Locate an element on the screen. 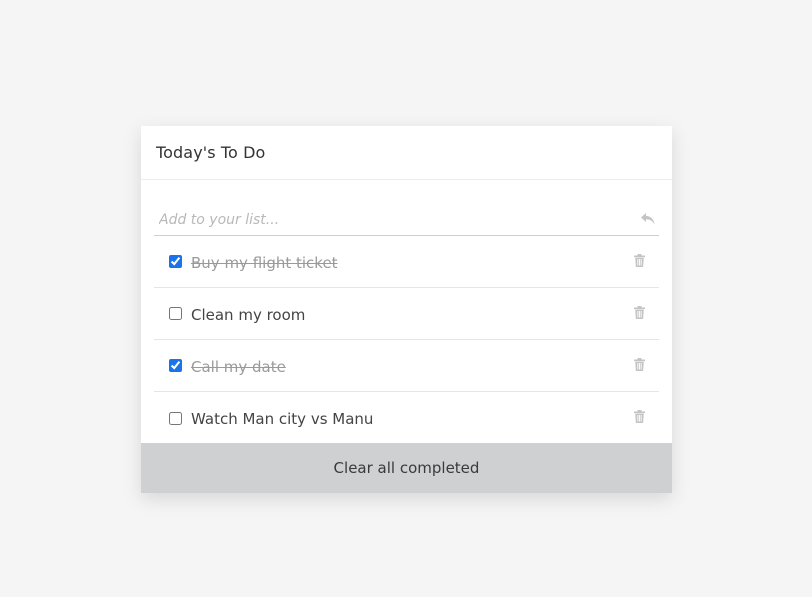  clear-completed-button: Clear all completed is located at coordinates (406, 468).